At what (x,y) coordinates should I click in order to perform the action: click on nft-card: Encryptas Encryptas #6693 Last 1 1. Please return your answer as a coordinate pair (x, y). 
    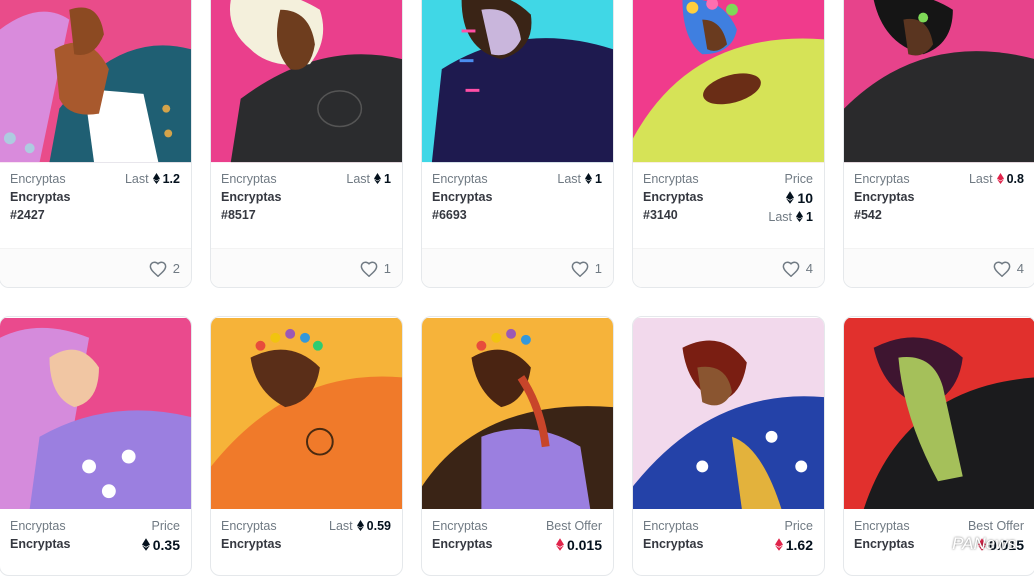
    Looking at the image, I should click on (517, 144).